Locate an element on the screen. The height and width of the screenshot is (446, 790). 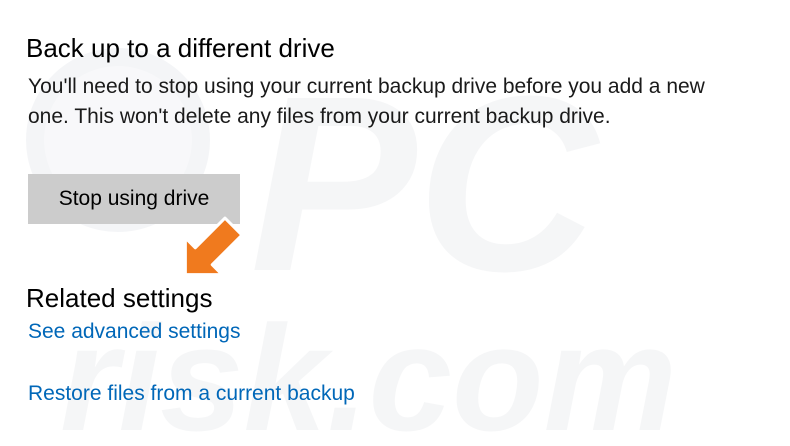
arrow-pointer-icon is located at coordinates (213, 246).